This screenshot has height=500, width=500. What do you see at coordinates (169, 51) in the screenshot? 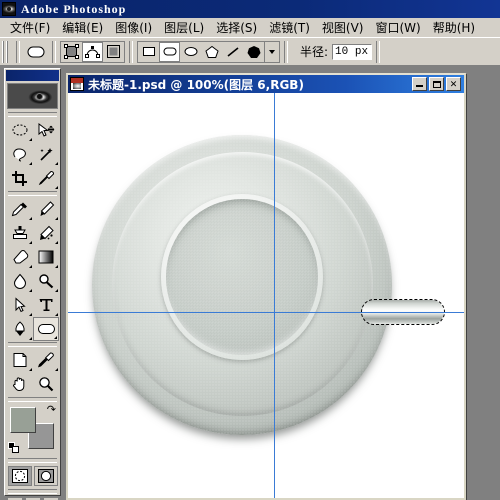
I see `rounded-rectangle-tool-button` at bounding box center [169, 51].